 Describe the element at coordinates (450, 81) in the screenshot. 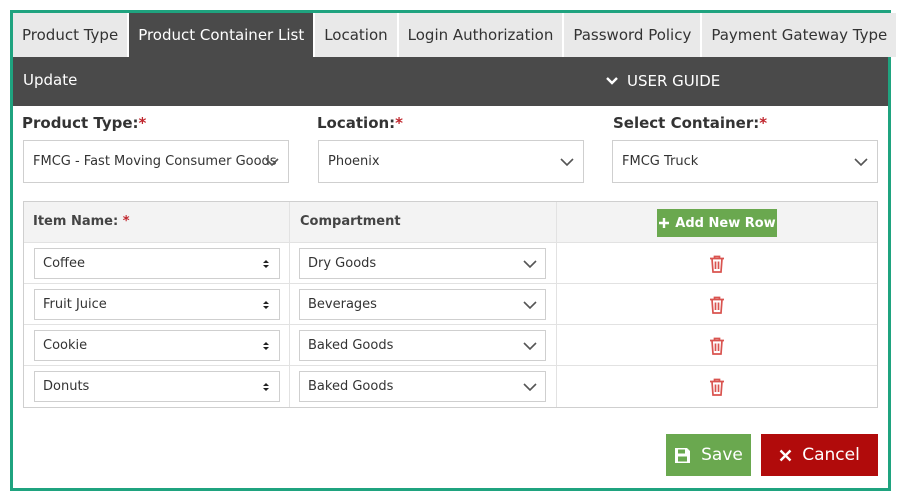

I see `header-bar: Update USER GUIDE` at that location.